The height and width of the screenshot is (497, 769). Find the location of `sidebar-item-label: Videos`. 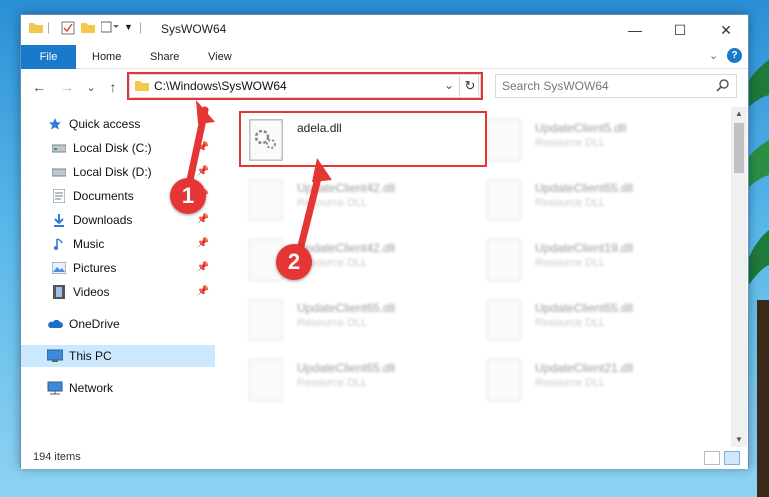

sidebar-item-label: Videos is located at coordinates (91, 292).